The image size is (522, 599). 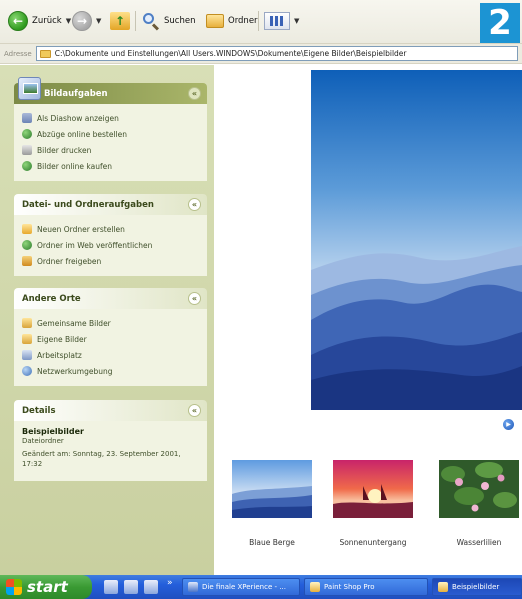 I want to click on place-label: Netzwerkumgebung, so click(x=75, y=371).